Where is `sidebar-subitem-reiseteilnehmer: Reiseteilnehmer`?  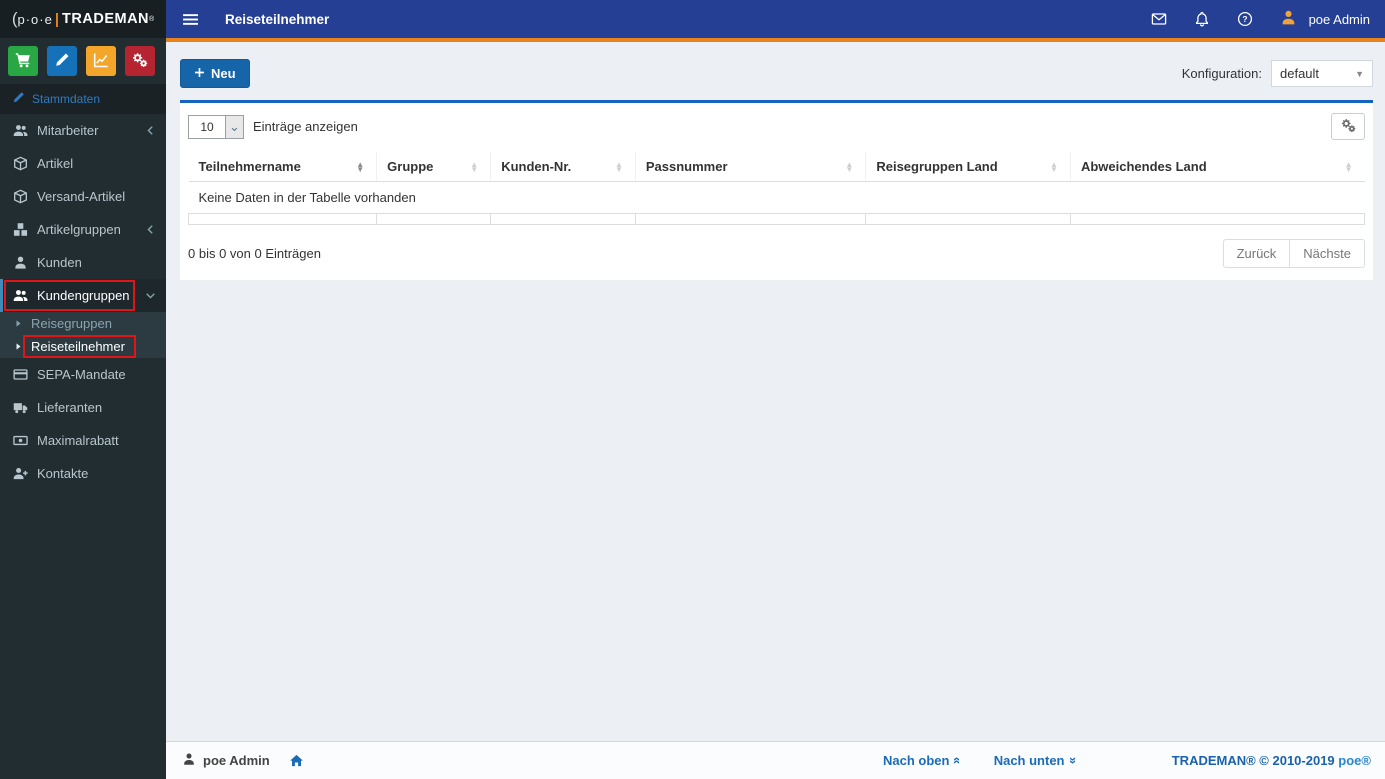
sidebar-subitem-reiseteilnehmer: Reiseteilnehmer is located at coordinates (83, 346).